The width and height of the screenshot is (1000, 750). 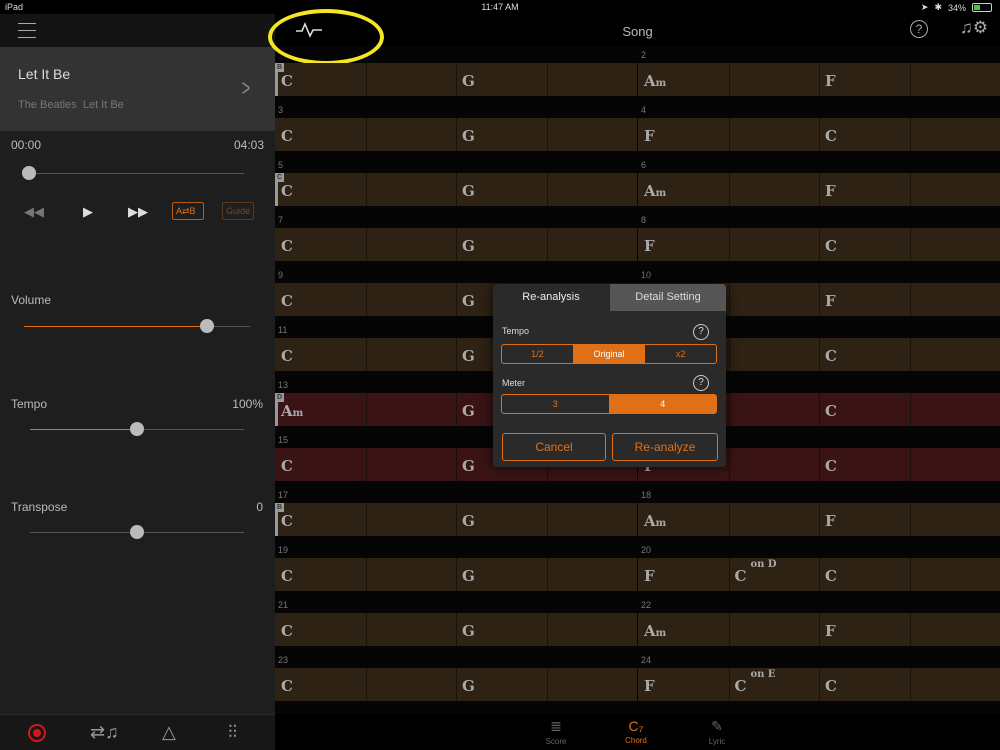 What do you see at coordinates (456, 74) in the screenshot?
I see `measure: BC G` at bounding box center [456, 74].